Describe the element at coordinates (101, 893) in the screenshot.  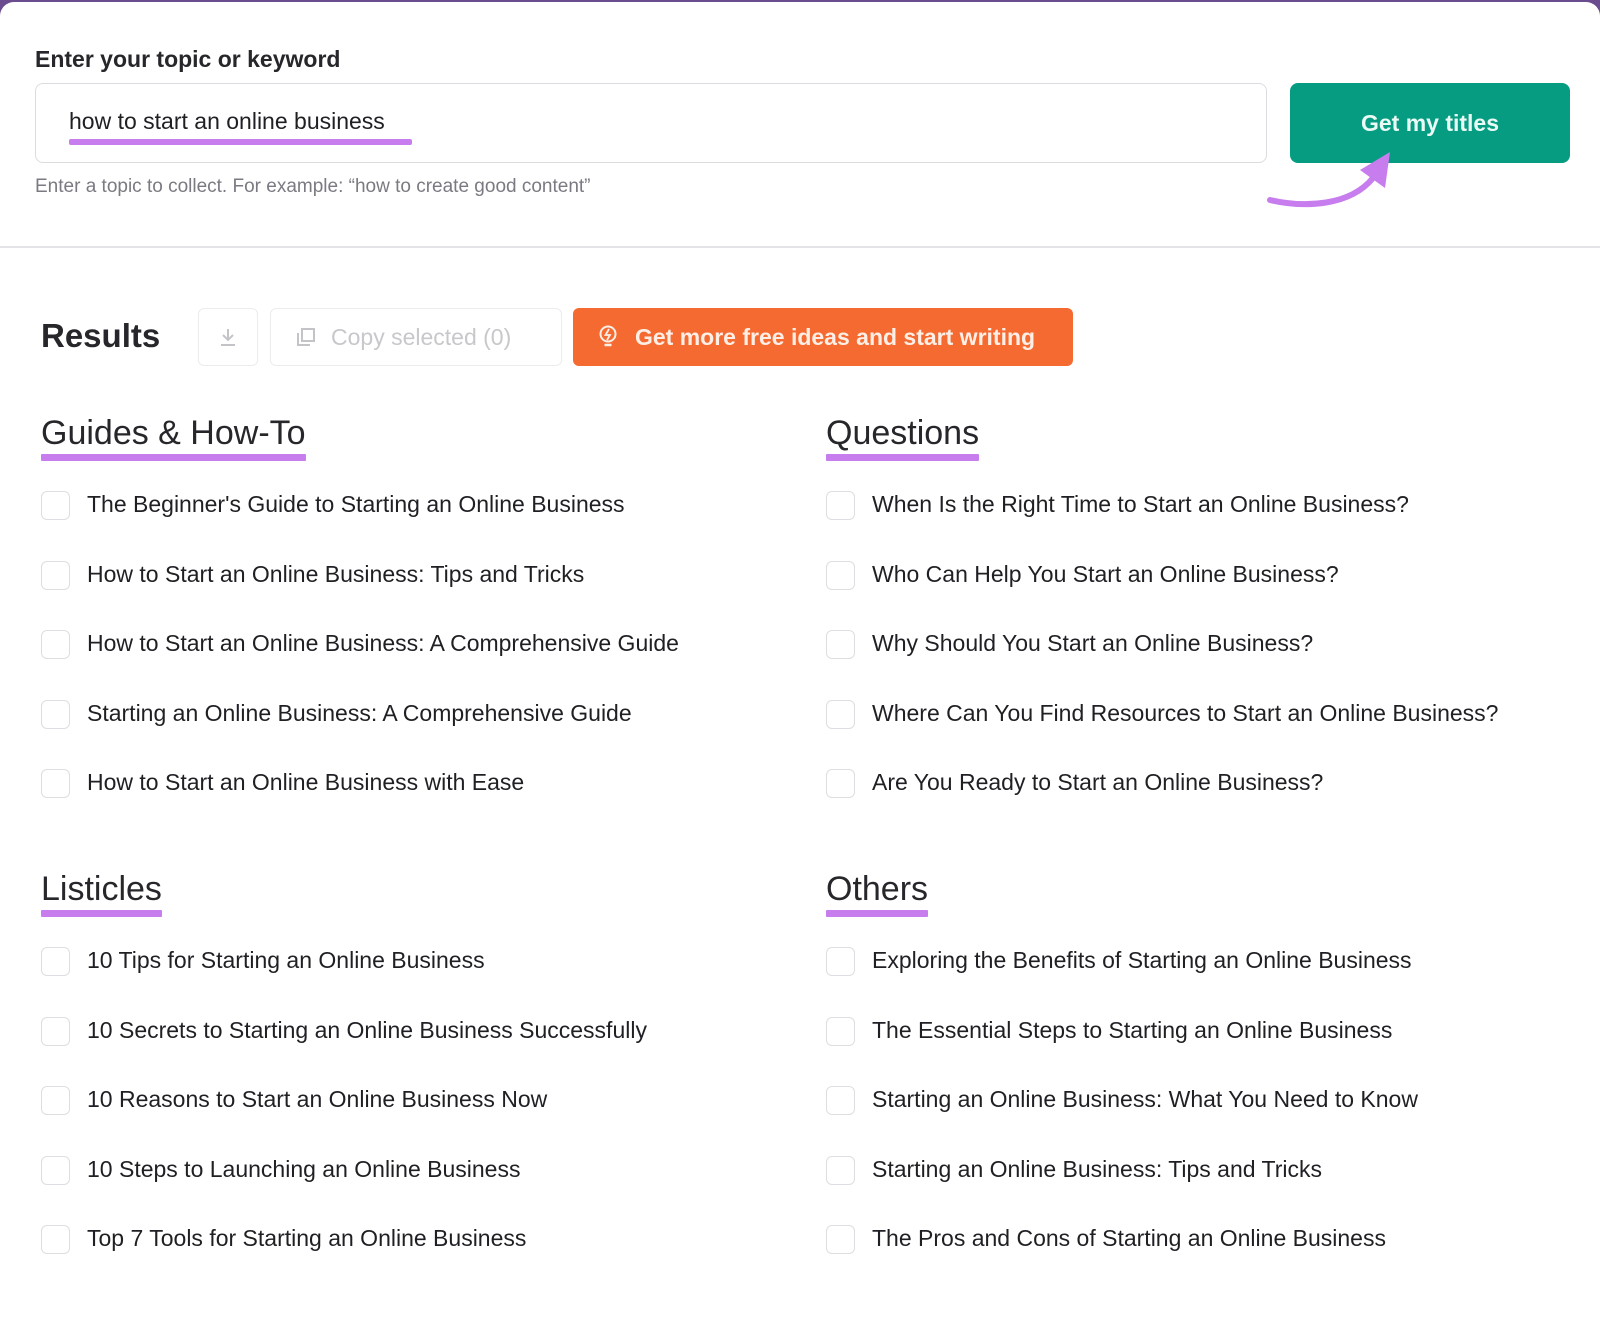
I see `section-title: Listicles` at that location.